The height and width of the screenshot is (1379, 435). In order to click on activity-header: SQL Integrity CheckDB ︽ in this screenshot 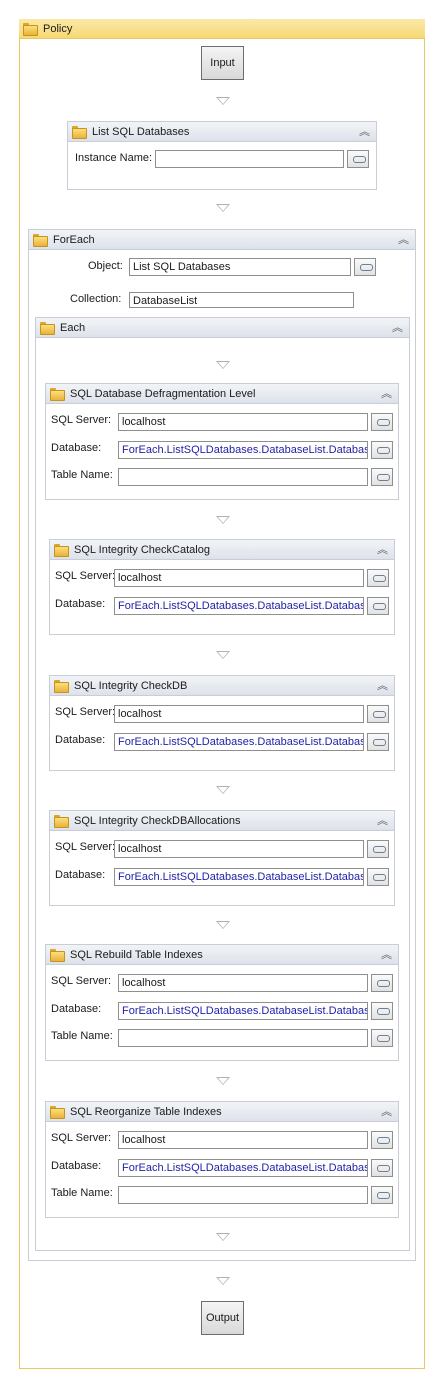, I will do `click(222, 686)`.